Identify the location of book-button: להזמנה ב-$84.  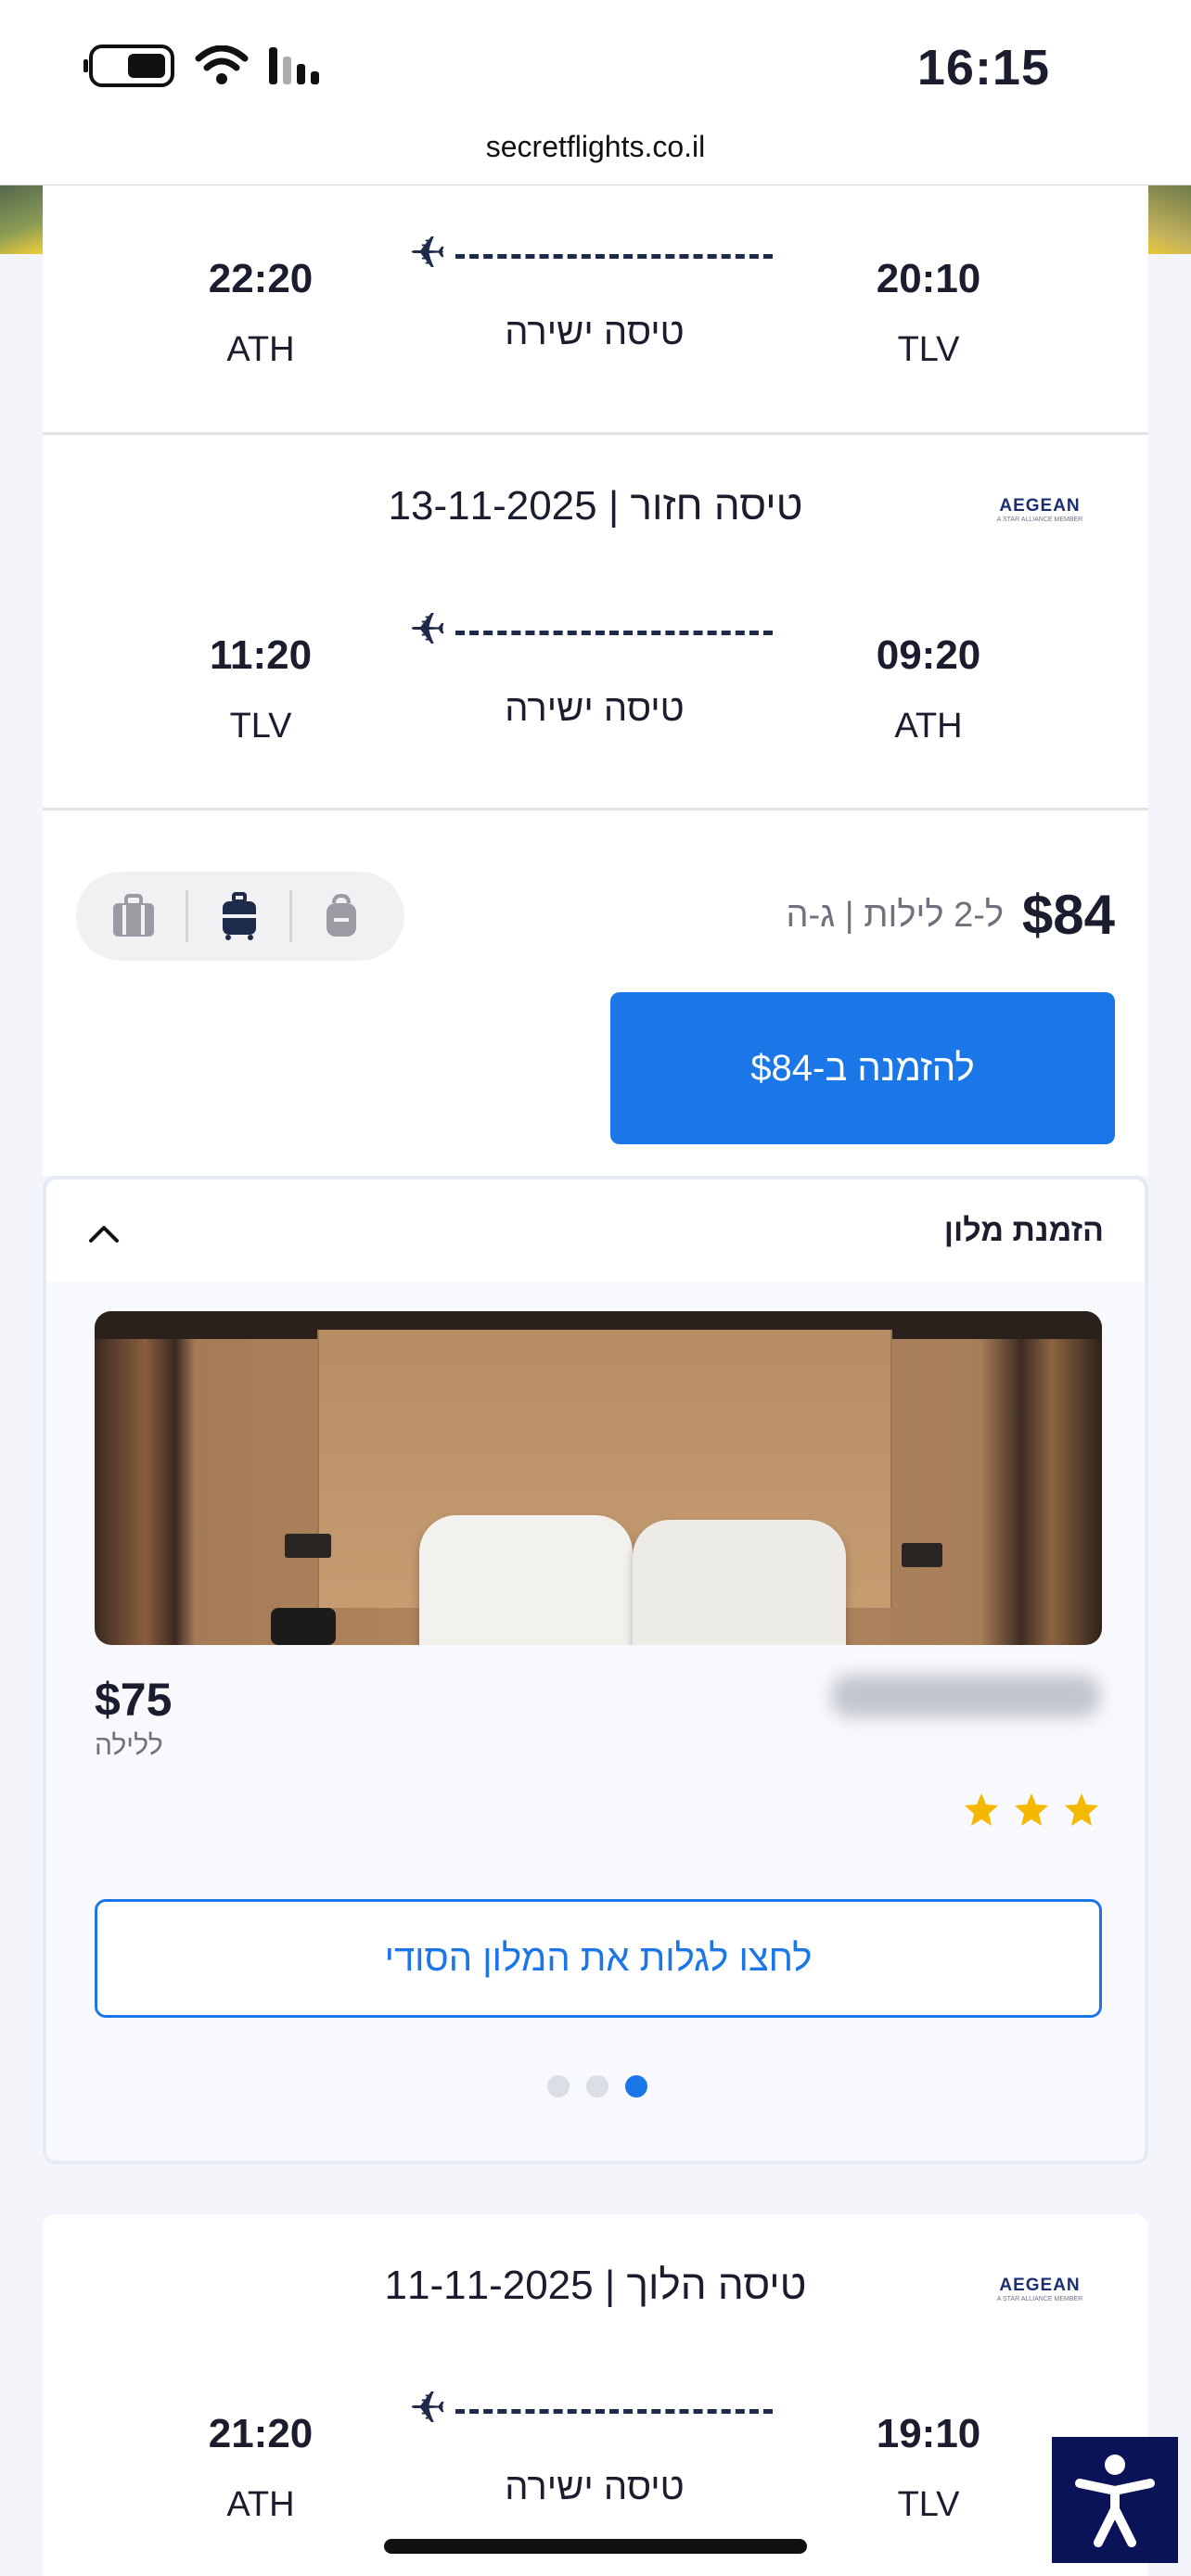
(862, 1068).